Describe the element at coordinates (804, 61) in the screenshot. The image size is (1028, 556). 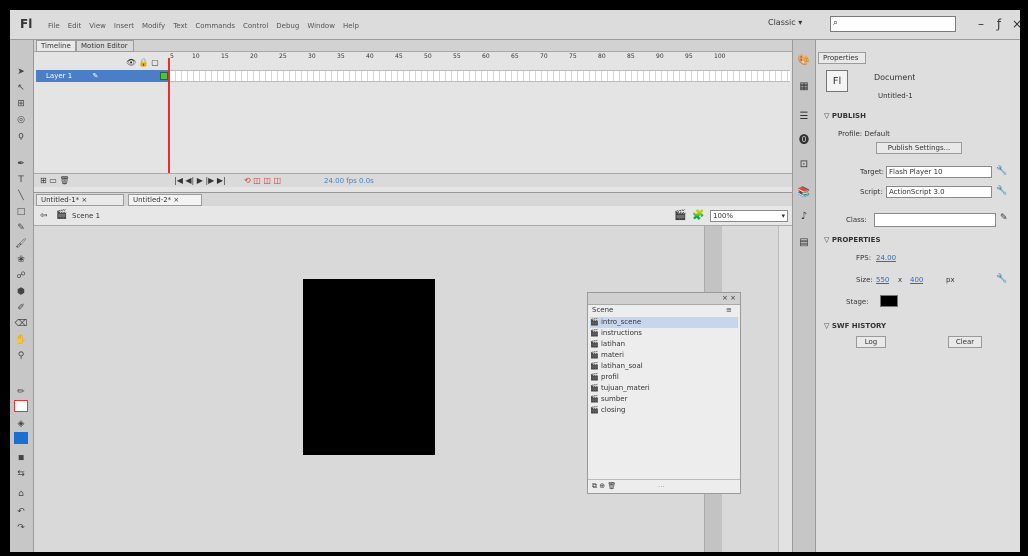
I see `color-panel-icon: 🎨` at that location.